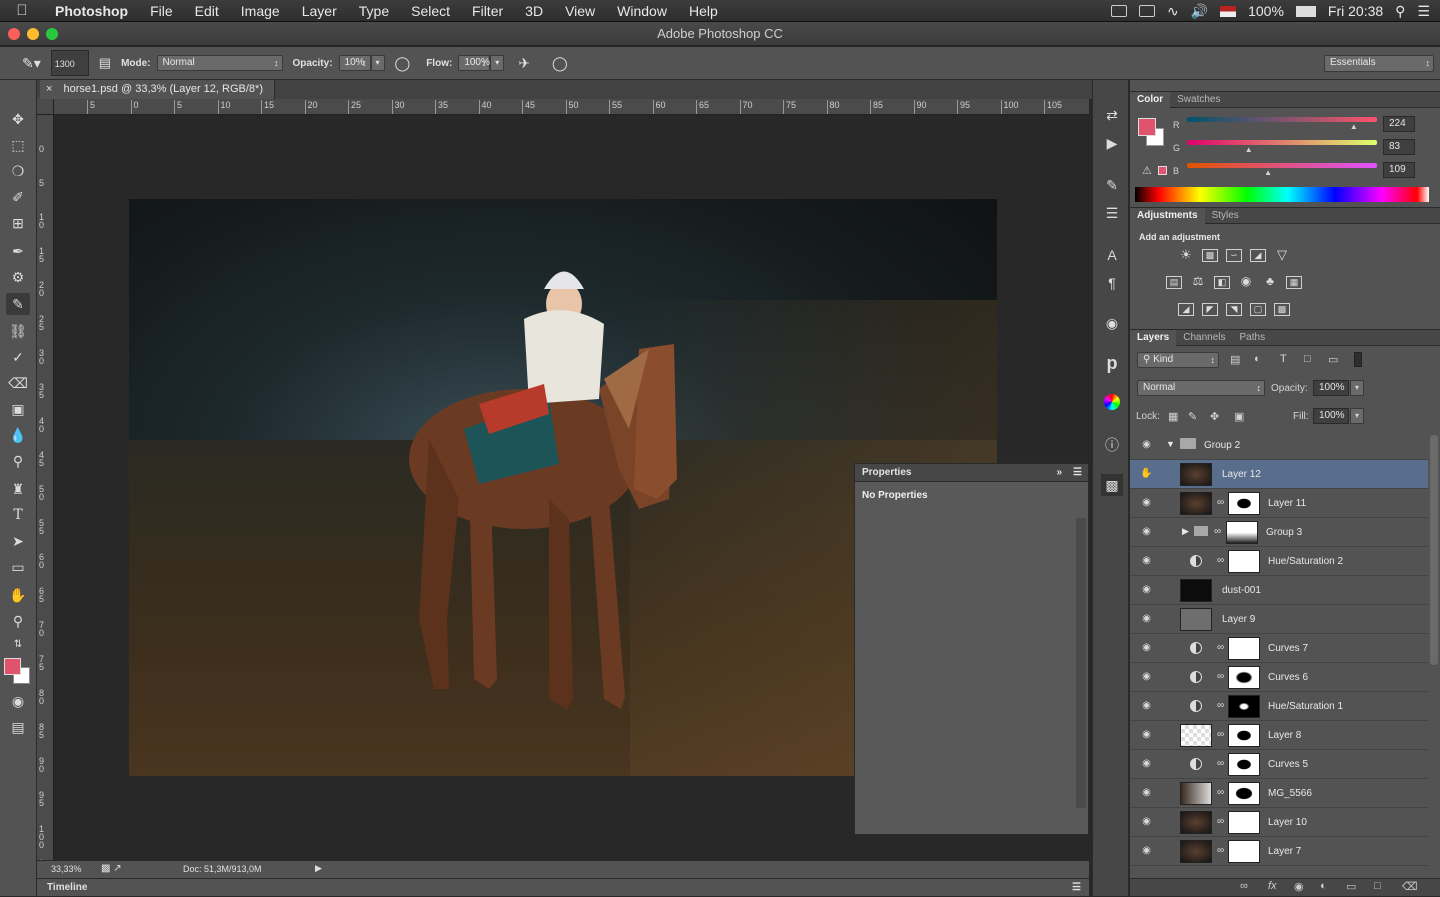 The height and width of the screenshot is (897, 1440). Describe the element at coordinates (18, 331) in the screenshot. I see `clone-stamp-tool-icon: ⛓` at that location.